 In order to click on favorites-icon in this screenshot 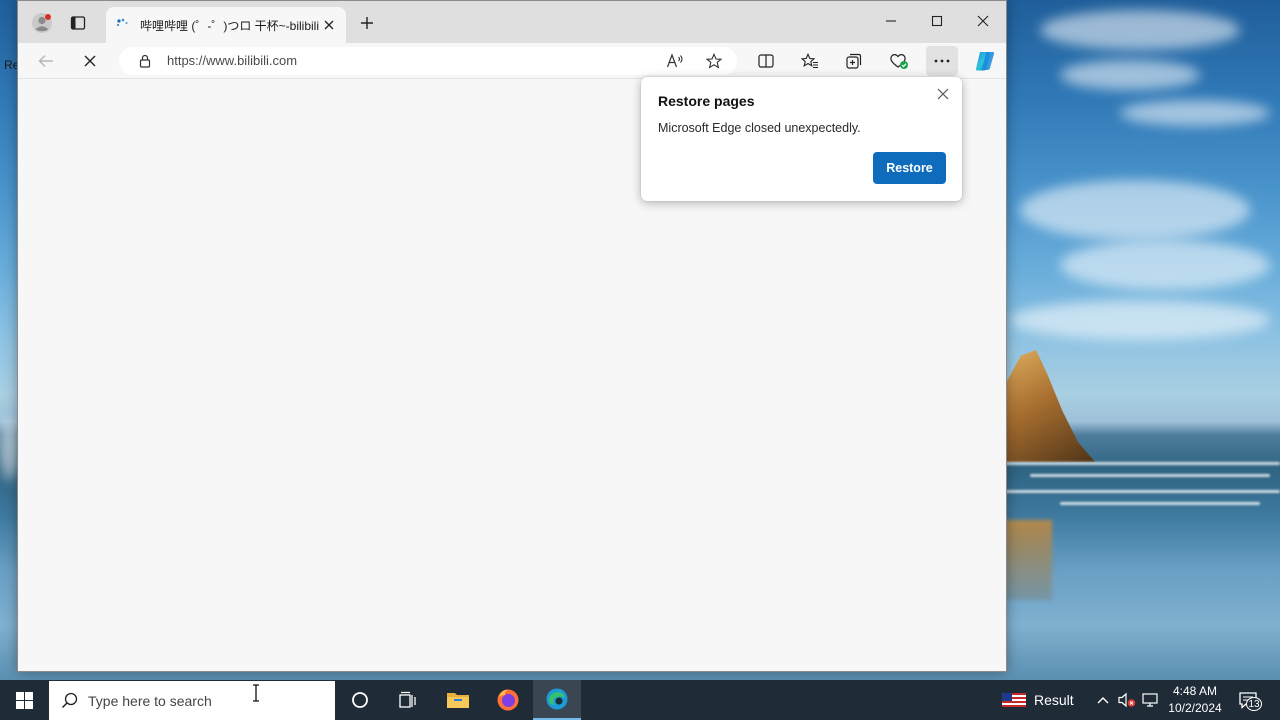, I will do `click(809, 61)`.